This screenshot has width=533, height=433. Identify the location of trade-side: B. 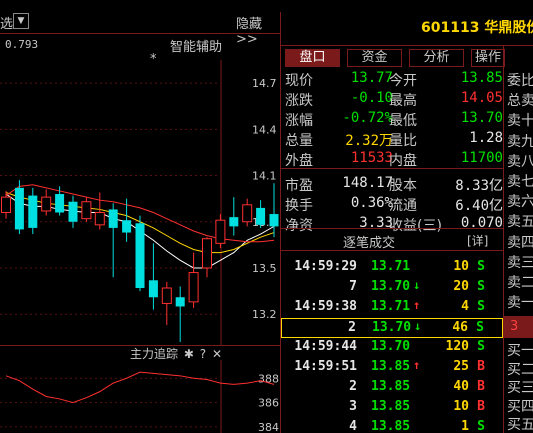
(481, 366).